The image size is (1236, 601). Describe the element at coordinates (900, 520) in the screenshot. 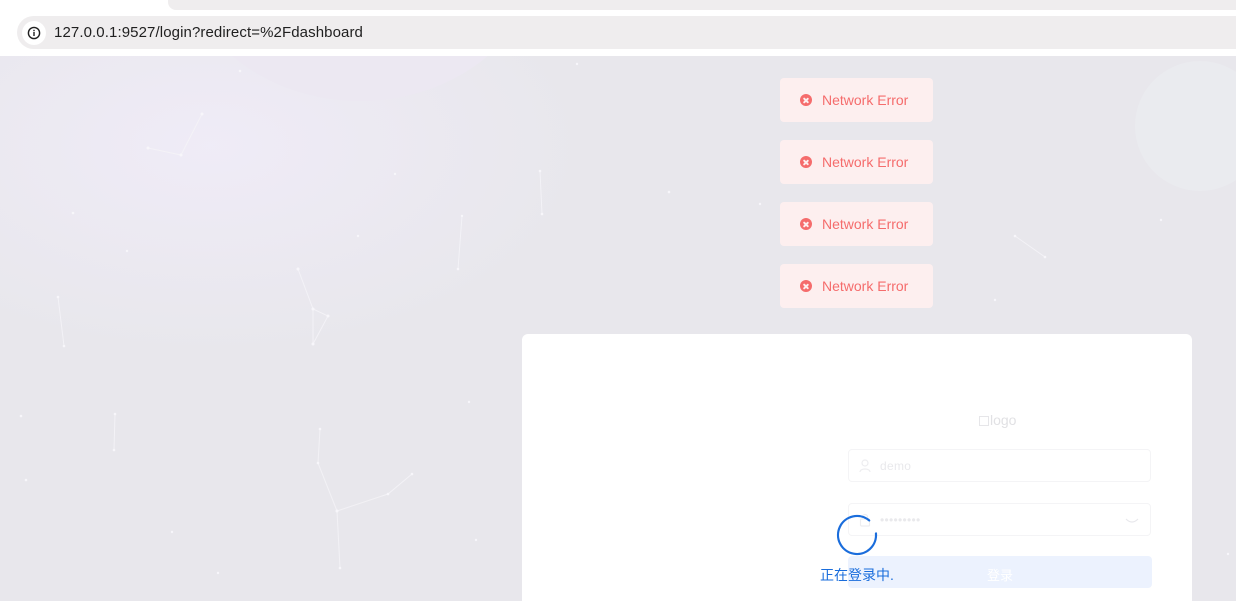

I see `password-value: •••••••••` at that location.